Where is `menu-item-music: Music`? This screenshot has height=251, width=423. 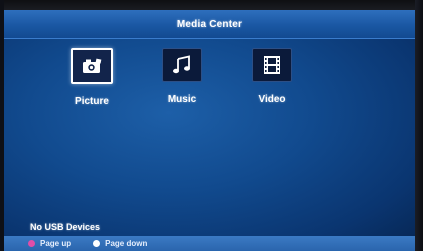
menu-item-music: Music is located at coordinates (182, 77).